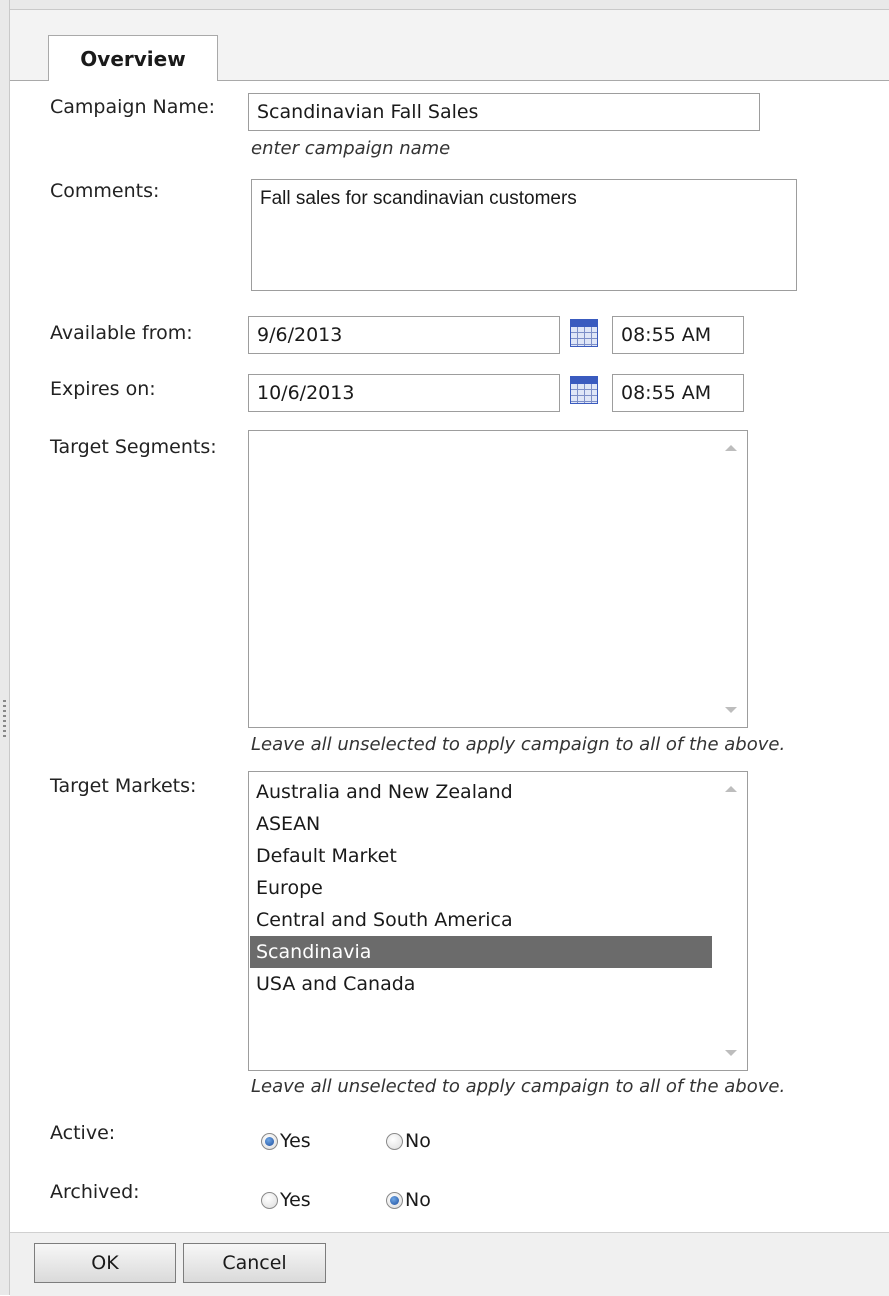  Describe the element at coordinates (481, 952) in the screenshot. I see `list-item-selected: Scandinavia` at that location.